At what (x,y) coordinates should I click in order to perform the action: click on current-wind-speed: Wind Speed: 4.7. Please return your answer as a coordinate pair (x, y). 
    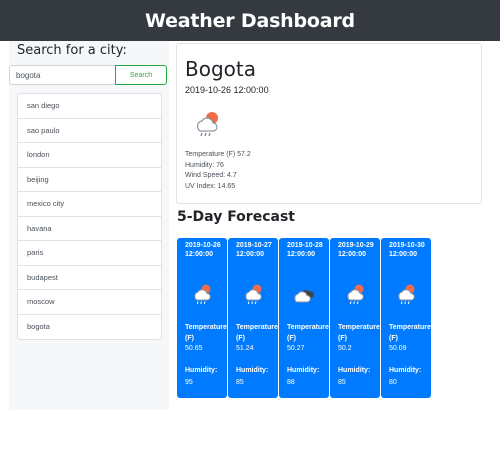
    Looking at the image, I should click on (211, 175).